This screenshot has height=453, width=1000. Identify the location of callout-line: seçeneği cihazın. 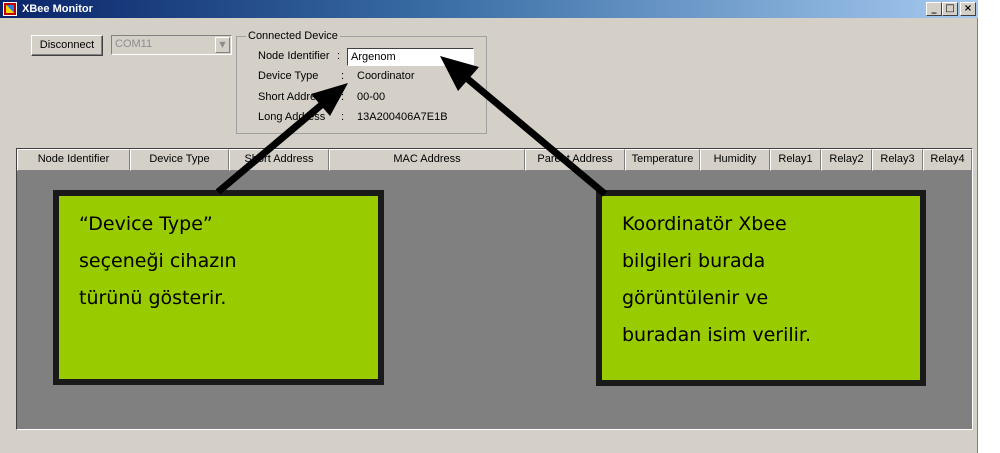
(158, 261).